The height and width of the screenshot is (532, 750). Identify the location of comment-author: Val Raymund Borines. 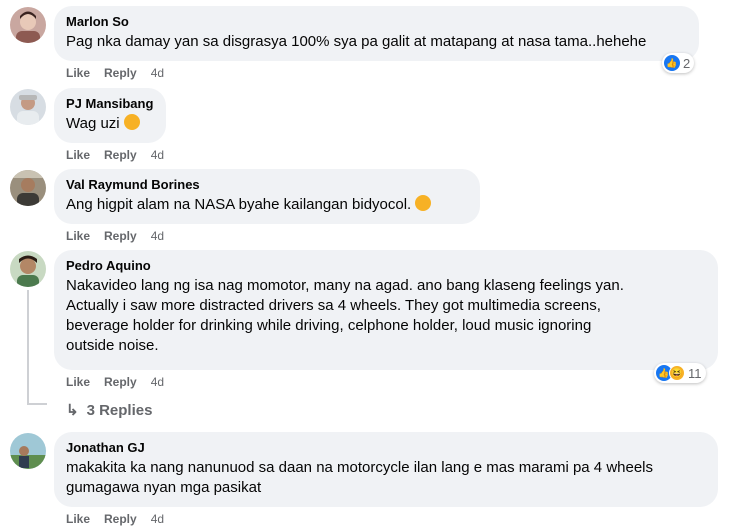
(267, 185).